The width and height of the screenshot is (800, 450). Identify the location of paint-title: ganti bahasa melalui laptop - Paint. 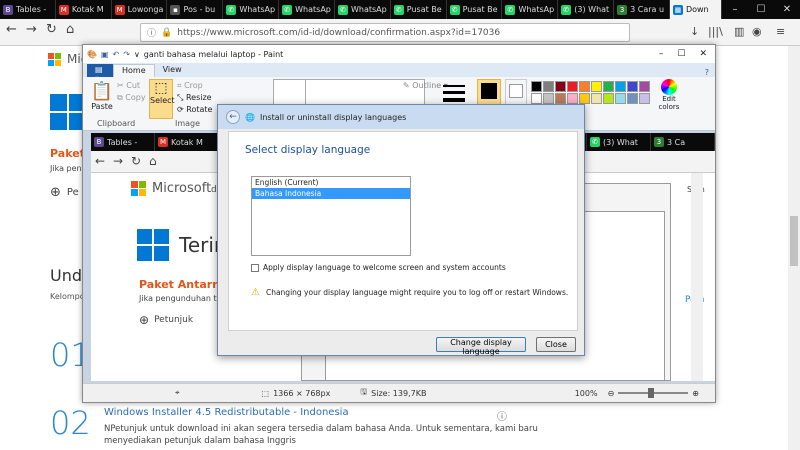
(213, 54).